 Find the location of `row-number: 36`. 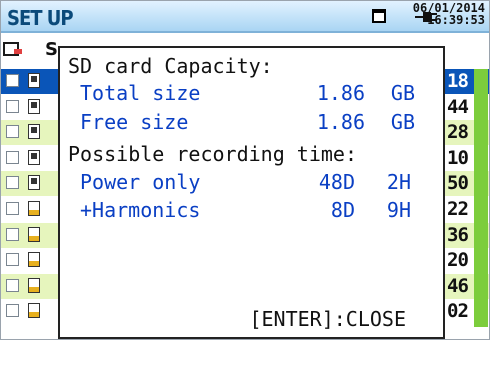

row-number: 36 is located at coordinates (458, 234).